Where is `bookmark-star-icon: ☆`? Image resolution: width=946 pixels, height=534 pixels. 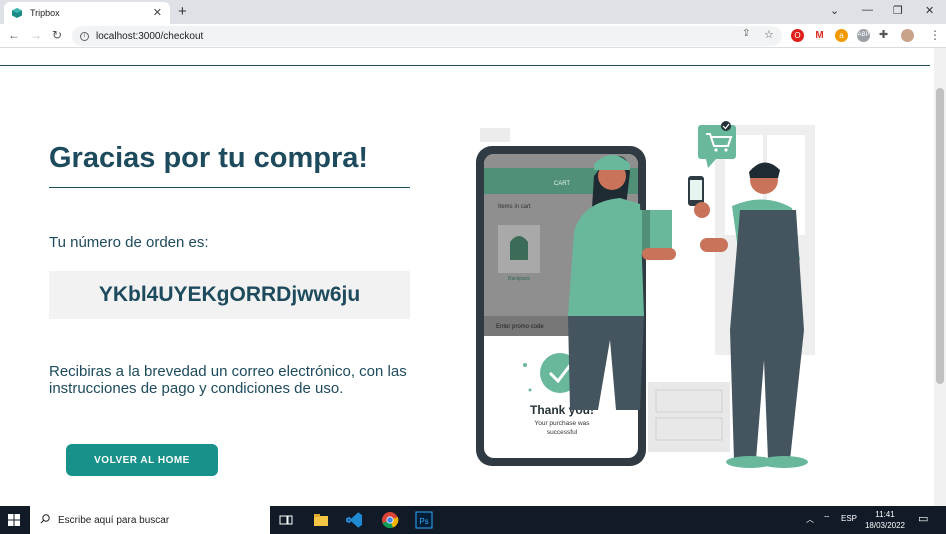
bookmark-star-icon: ☆ is located at coordinates (769, 34).